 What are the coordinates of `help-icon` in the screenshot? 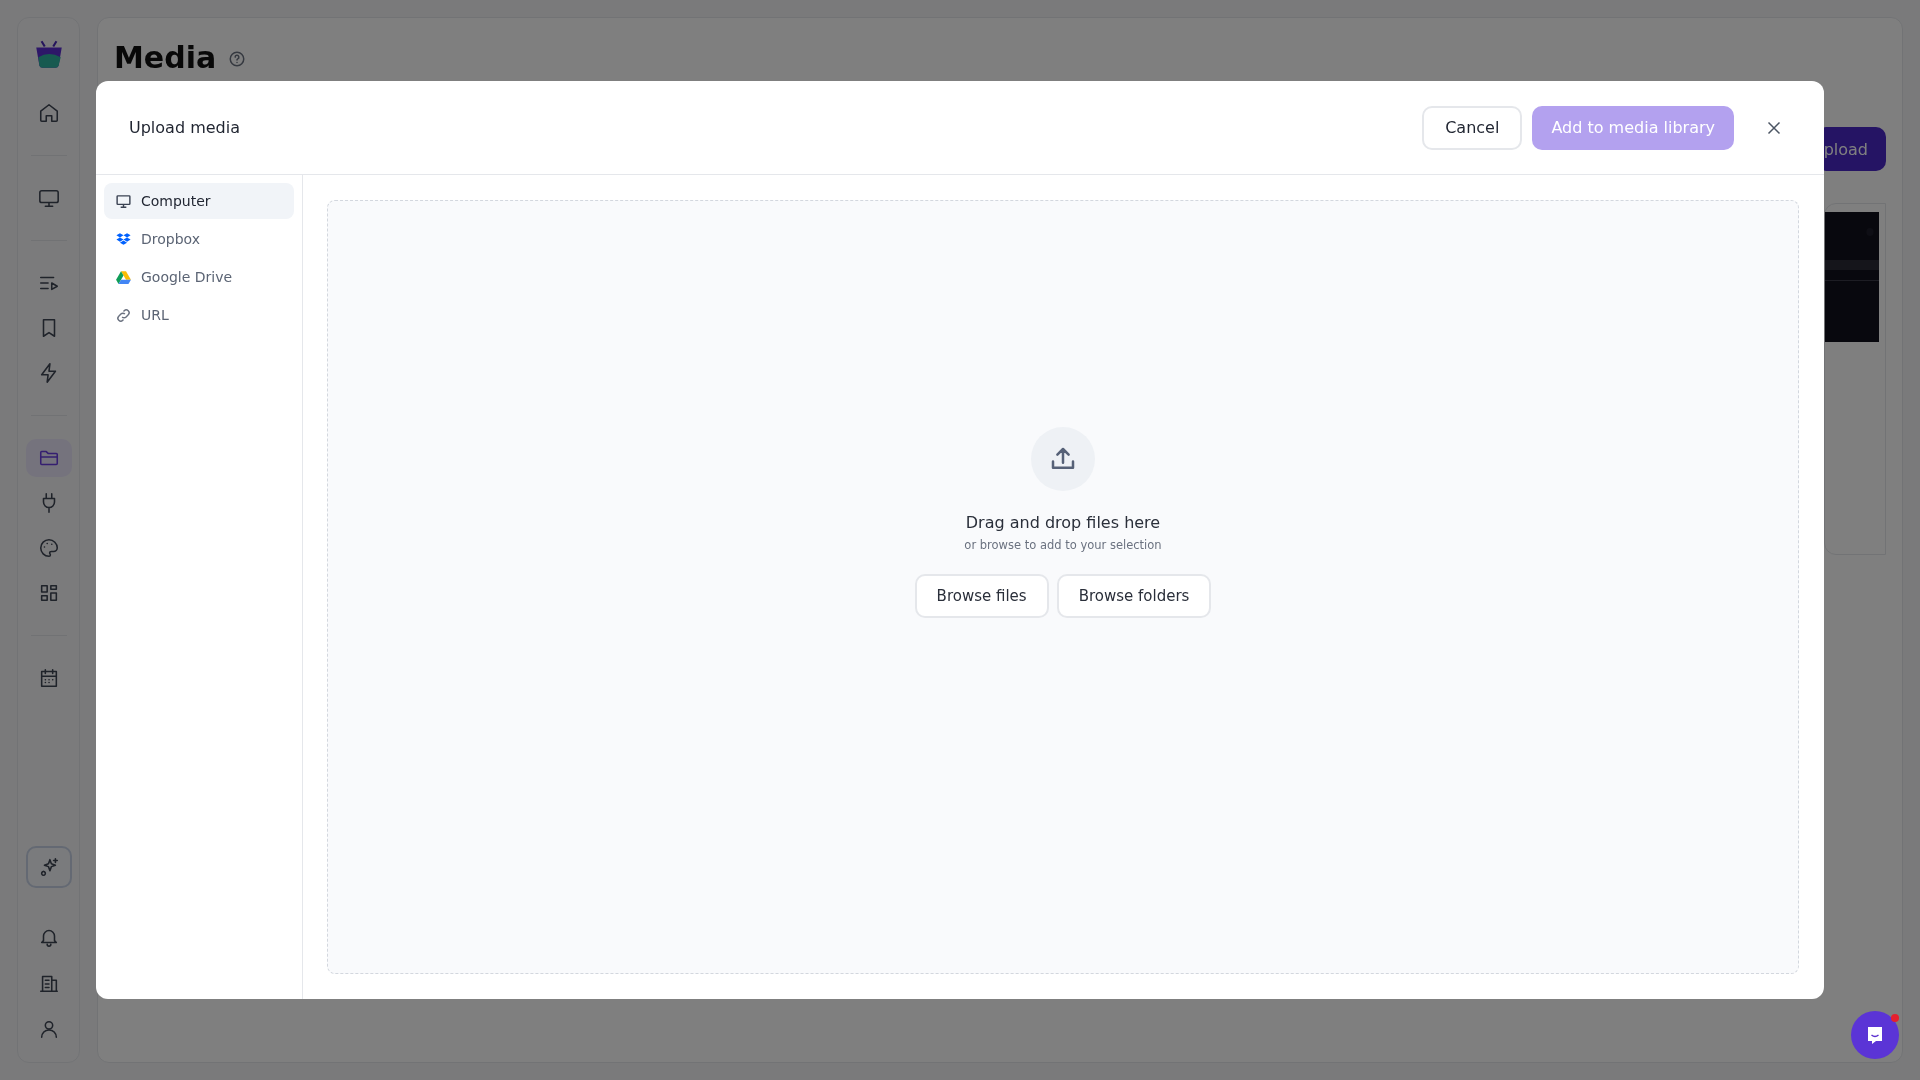 It's located at (237, 59).